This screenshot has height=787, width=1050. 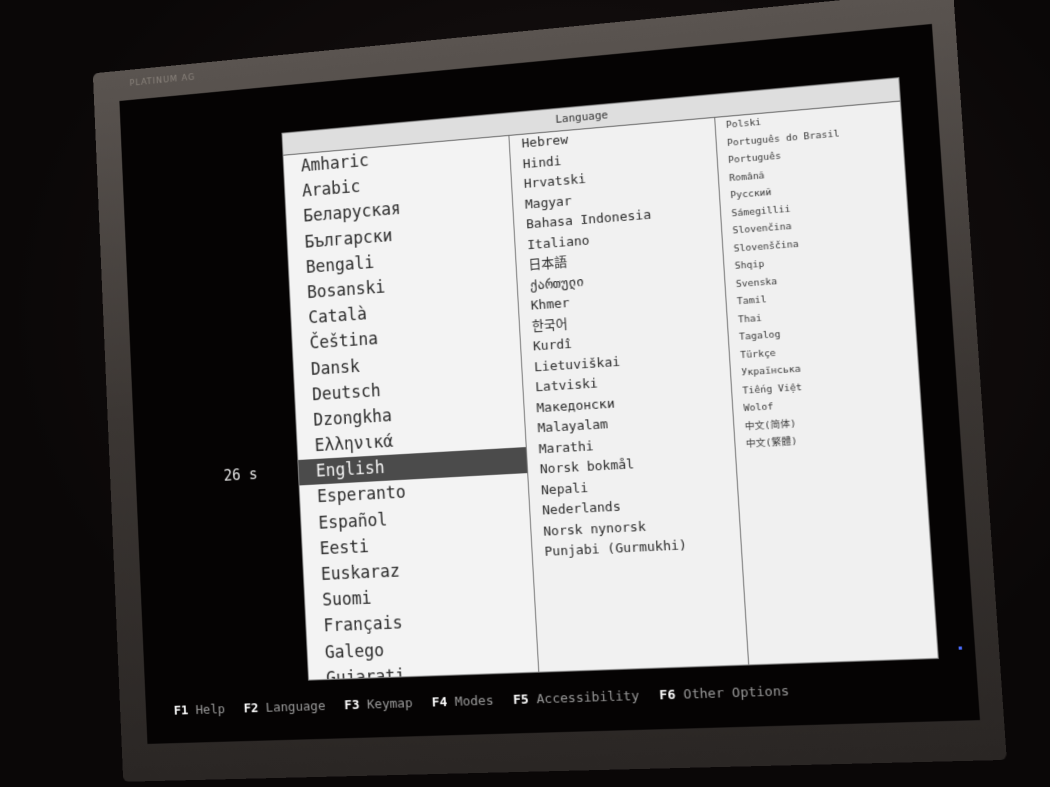 What do you see at coordinates (240, 475) in the screenshot?
I see `boot-countdown-timer: 26 s` at bounding box center [240, 475].